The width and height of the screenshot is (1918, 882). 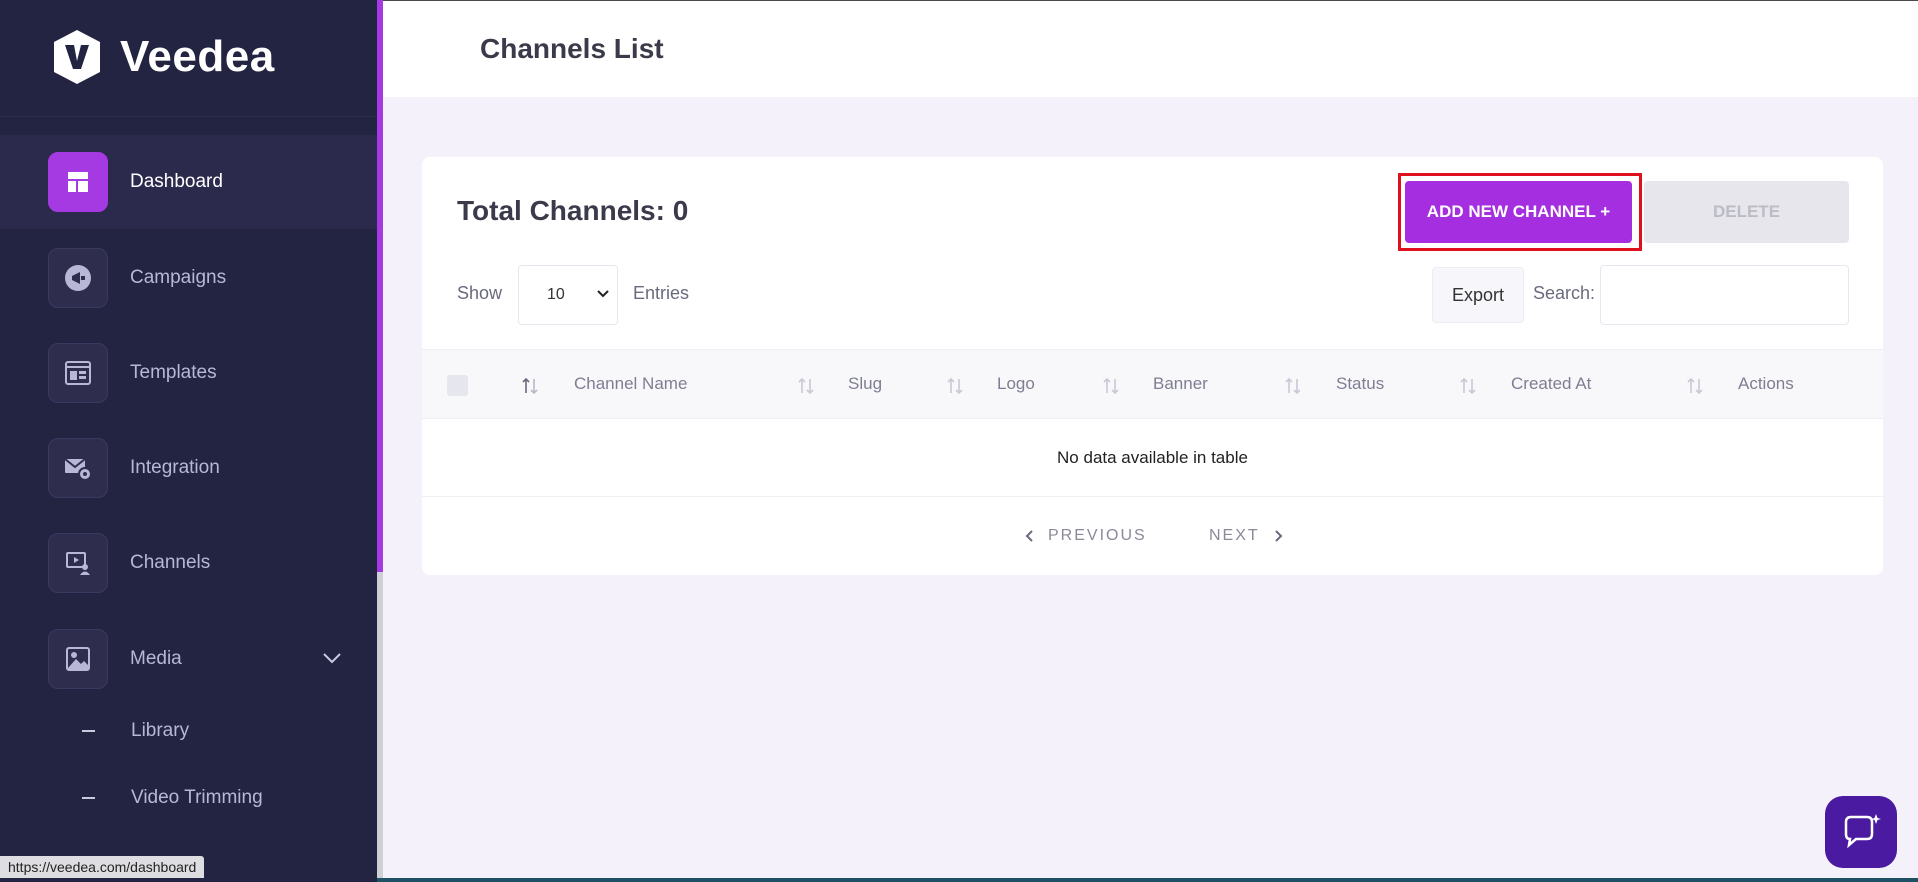 I want to click on search-label: Search:, so click(x=1564, y=293).